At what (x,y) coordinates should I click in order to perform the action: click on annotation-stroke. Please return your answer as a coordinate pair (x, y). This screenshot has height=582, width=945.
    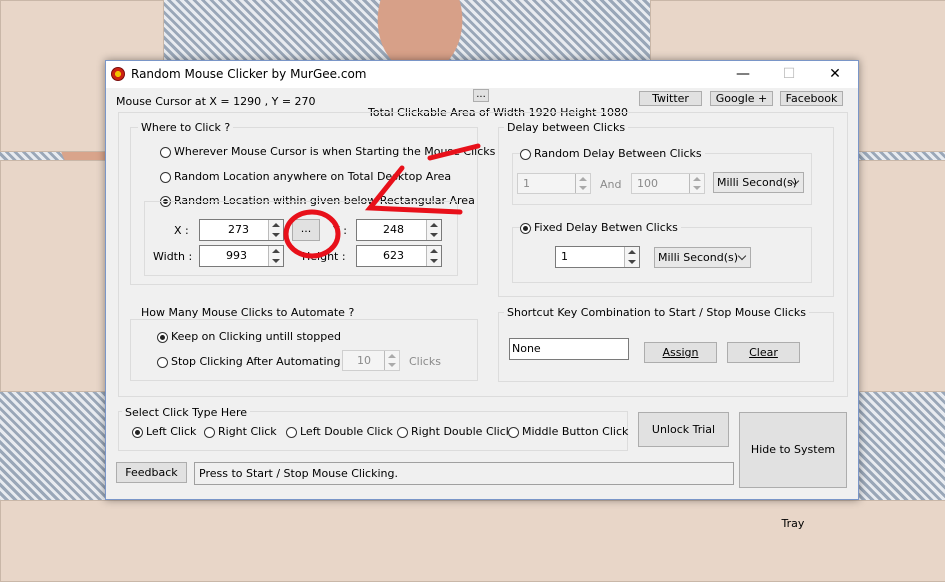
    Looking at the image, I should click on (454, 152).